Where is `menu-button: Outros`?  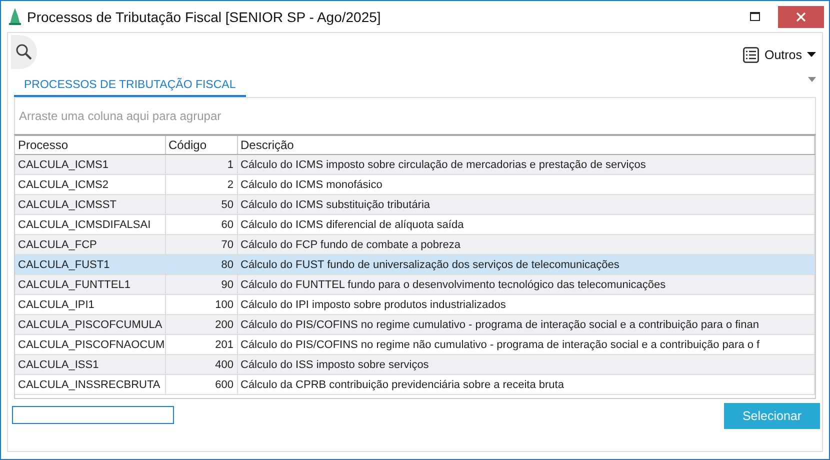 menu-button: Outros is located at coordinates (779, 55).